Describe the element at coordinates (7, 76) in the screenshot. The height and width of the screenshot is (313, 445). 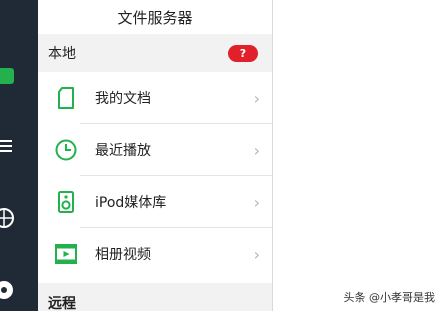
I see `rail-status-indicator` at that location.